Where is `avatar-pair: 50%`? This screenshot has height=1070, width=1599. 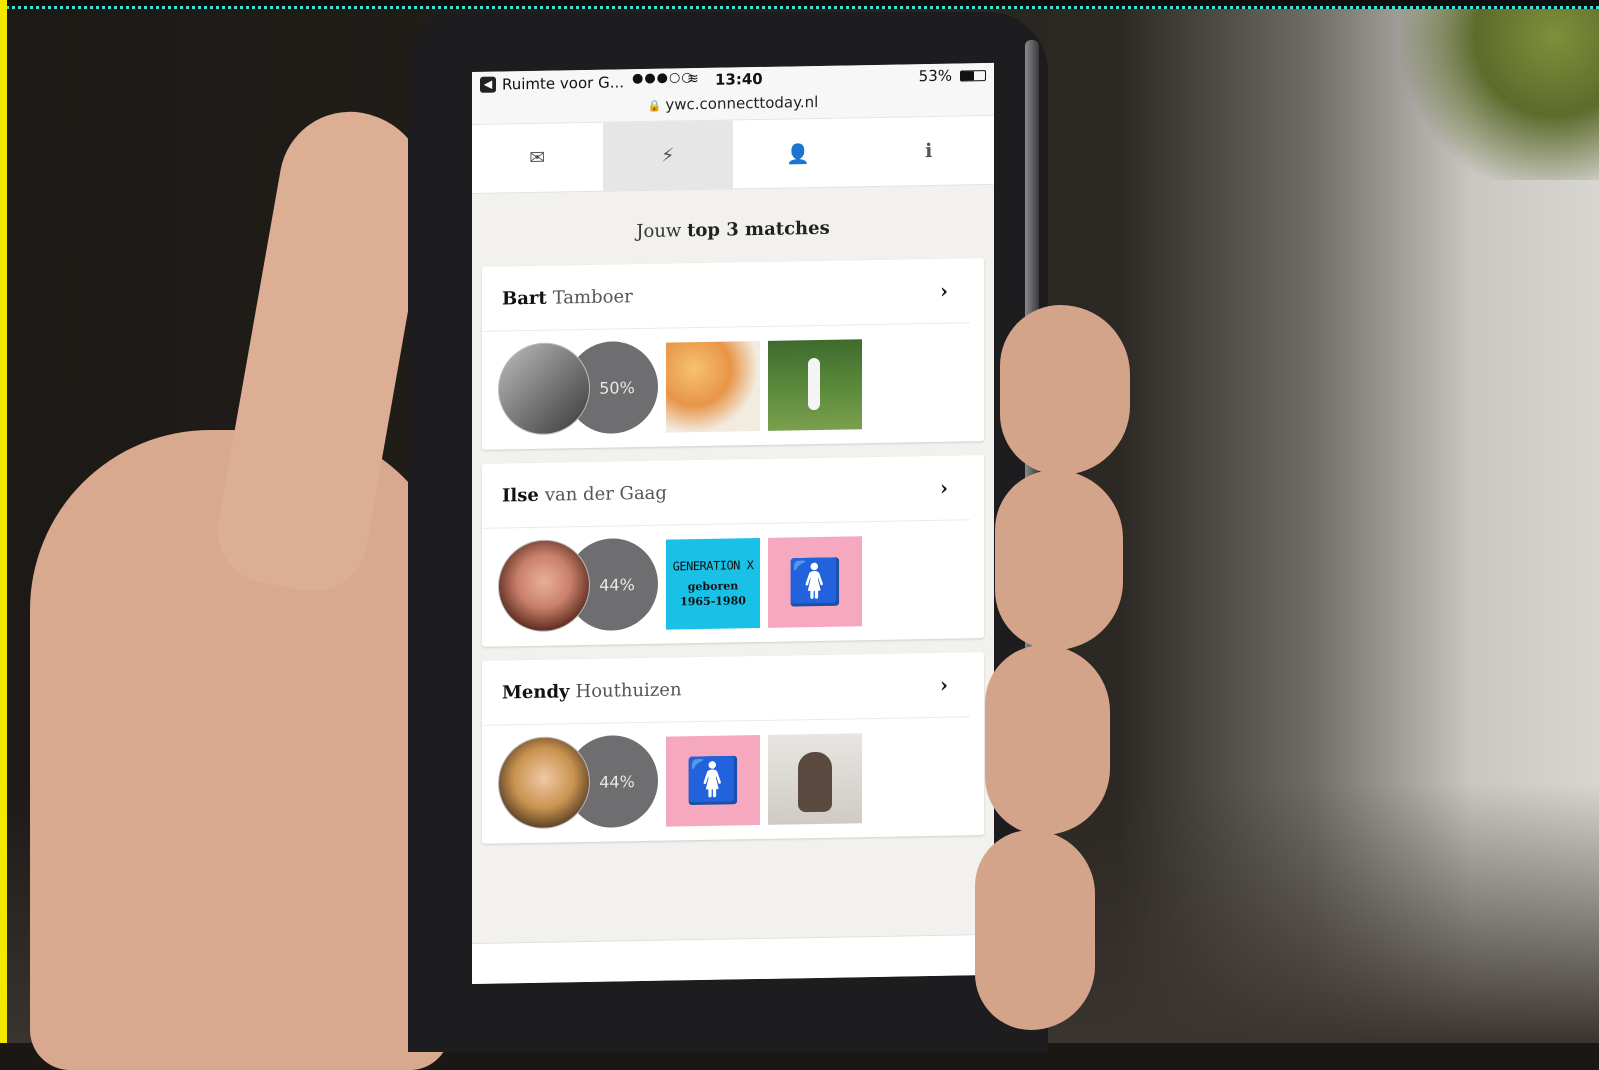 avatar-pair: 50% is located at coordinates (578, 389).